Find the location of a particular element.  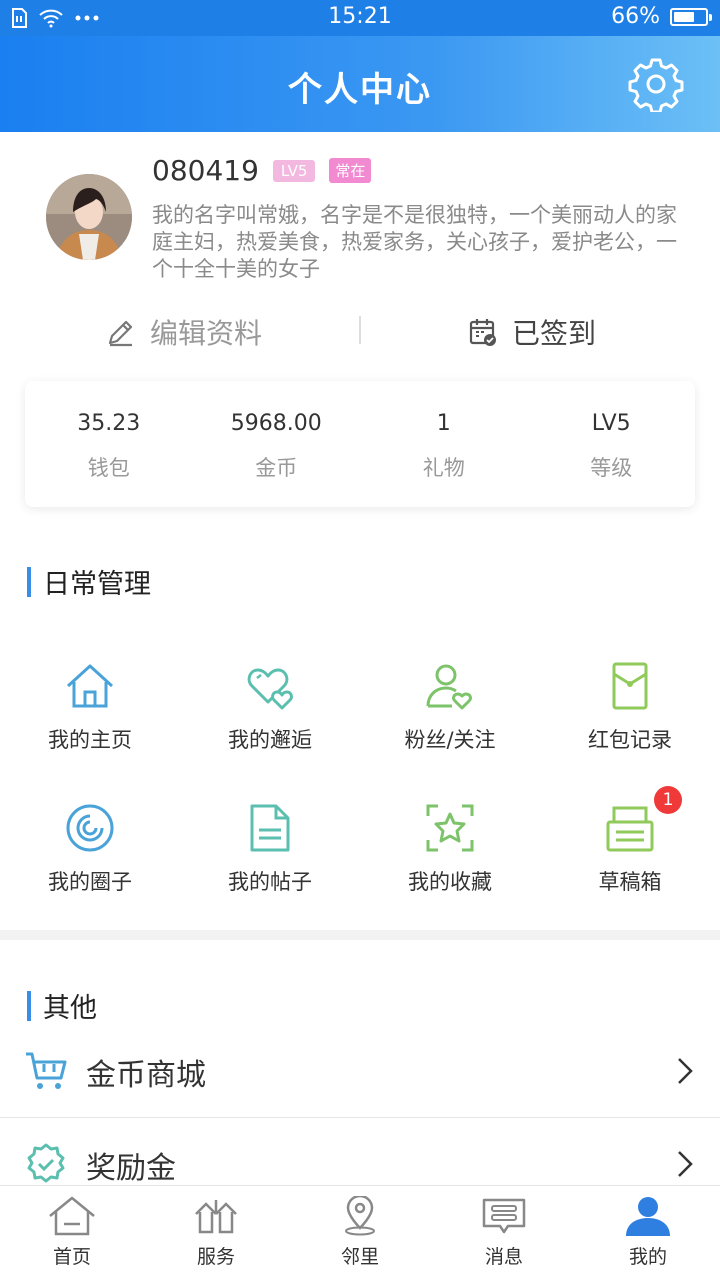

stat-label: 钱包 is located at coordinates (108, 468).